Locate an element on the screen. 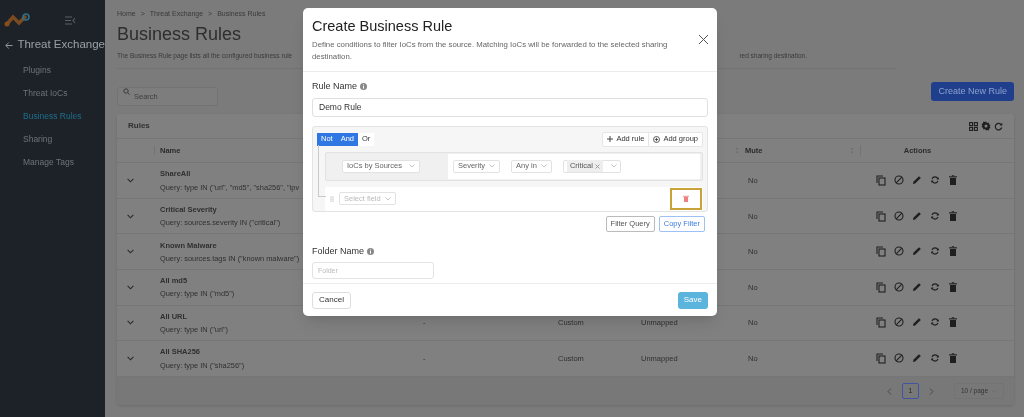 The height and width of the screenshot is (417, 1024). plus-circle-icon is located at coordinates (657, 139).